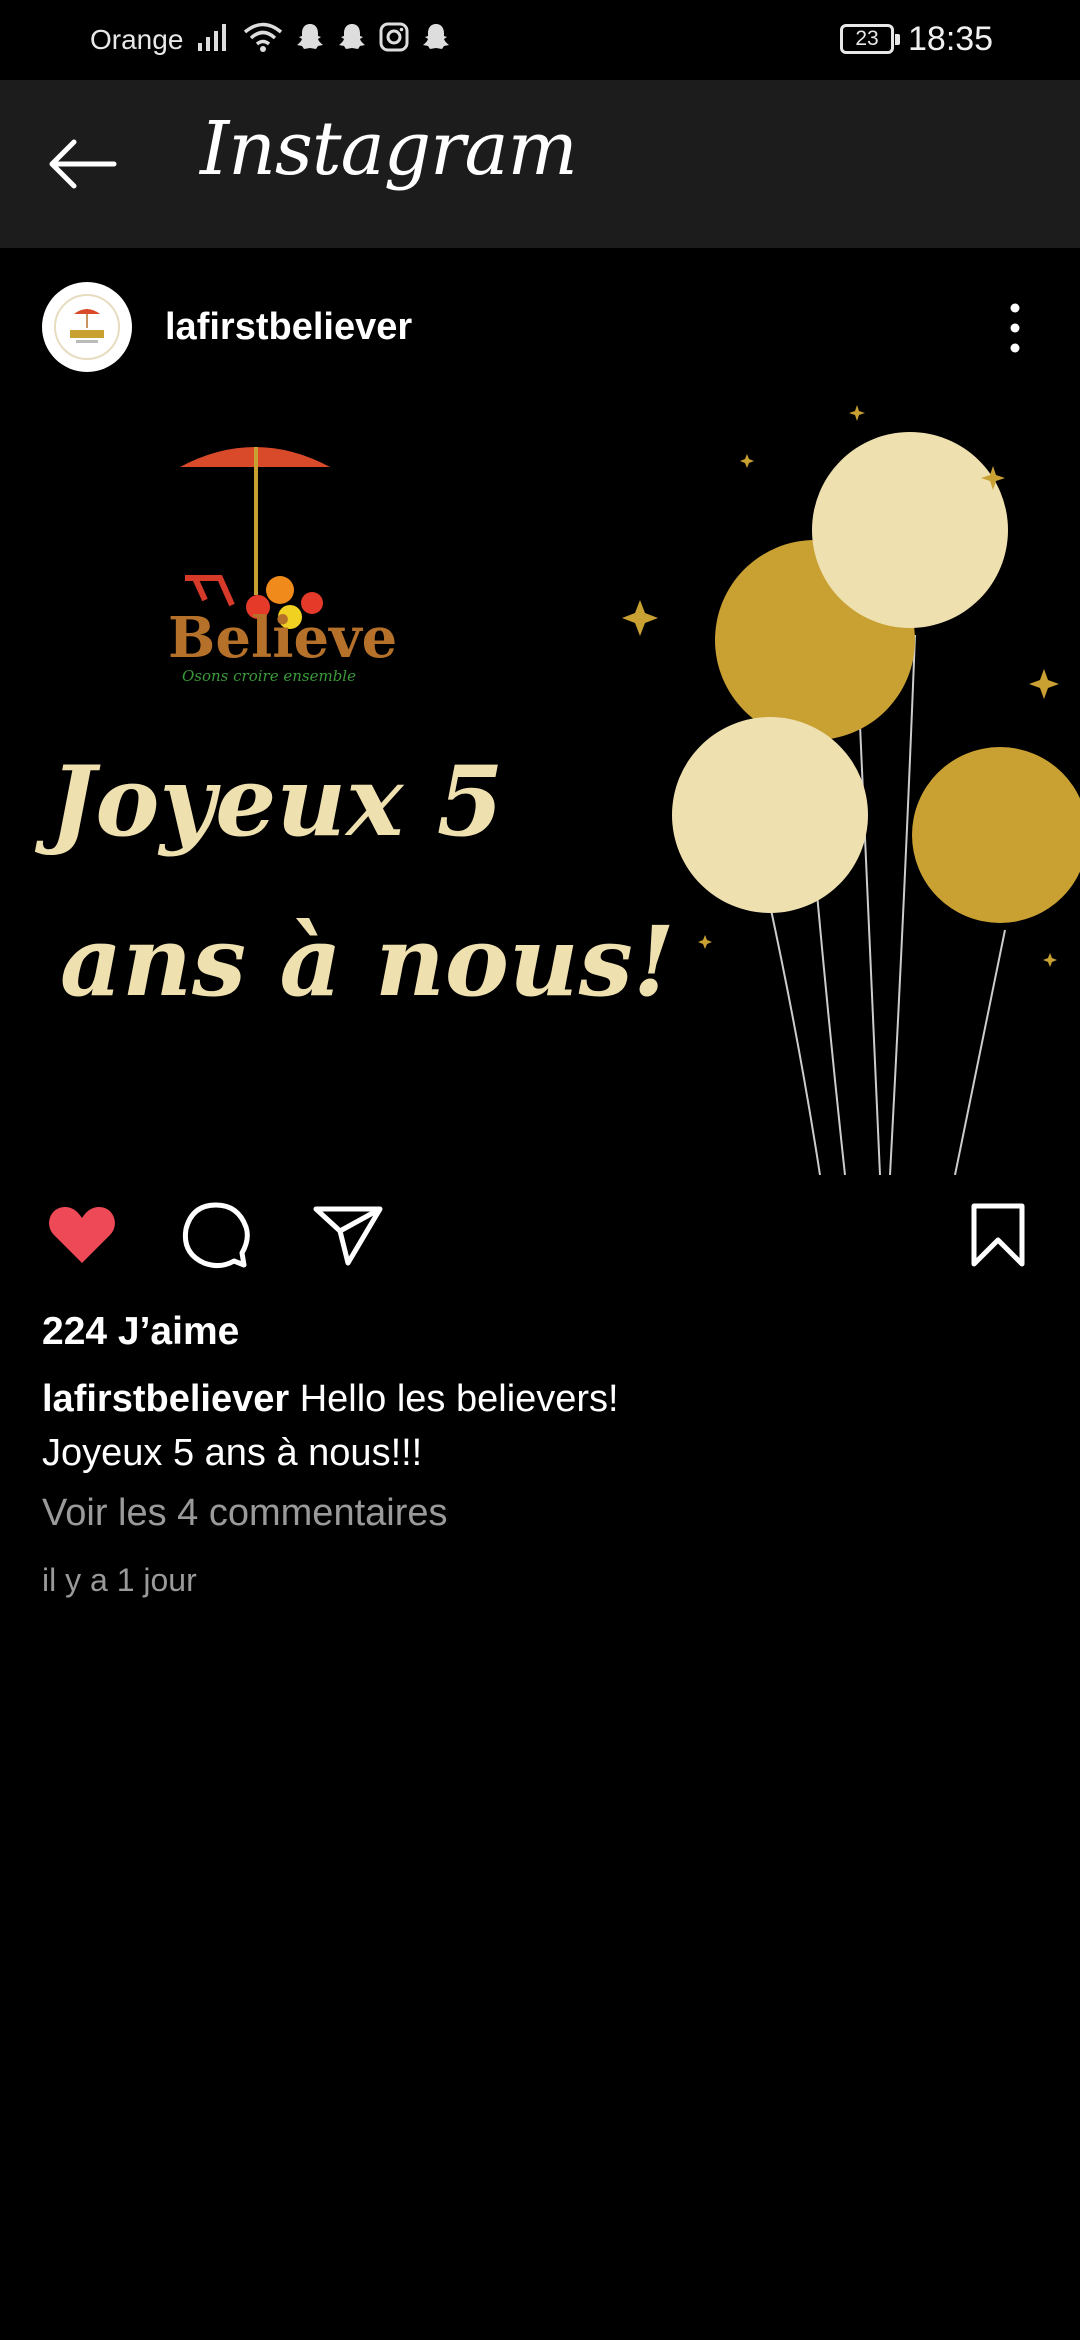 The width and height of the screenshot is (1080, 2340). Describe the element at coordinates (288, 327) in the screenshot. I see `post-username: lafirstbeliever` at that location.